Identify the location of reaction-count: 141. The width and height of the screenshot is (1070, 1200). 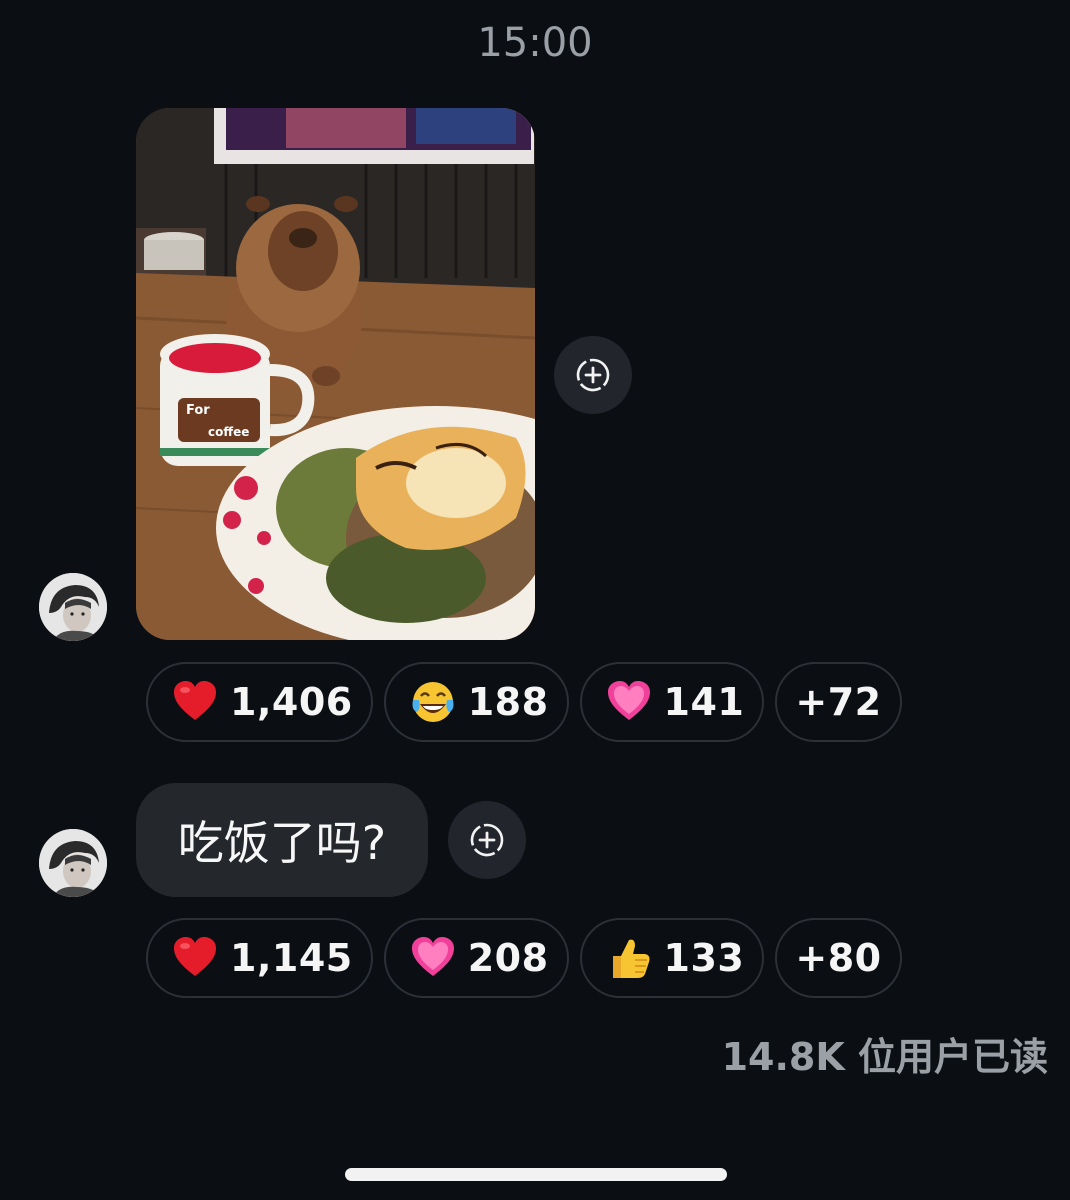
(704, 702).